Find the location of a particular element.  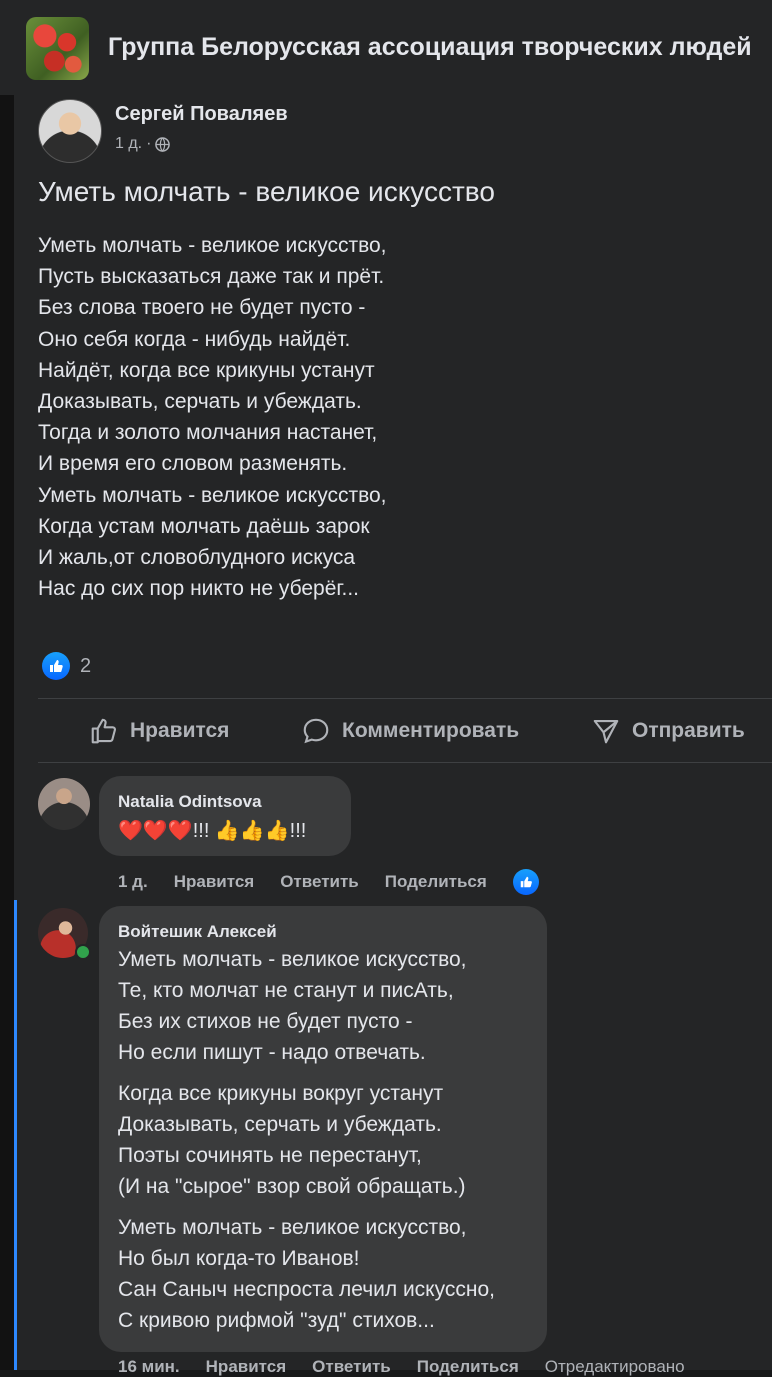

comment-button: Комментировать is located at coordinates (409, 731).